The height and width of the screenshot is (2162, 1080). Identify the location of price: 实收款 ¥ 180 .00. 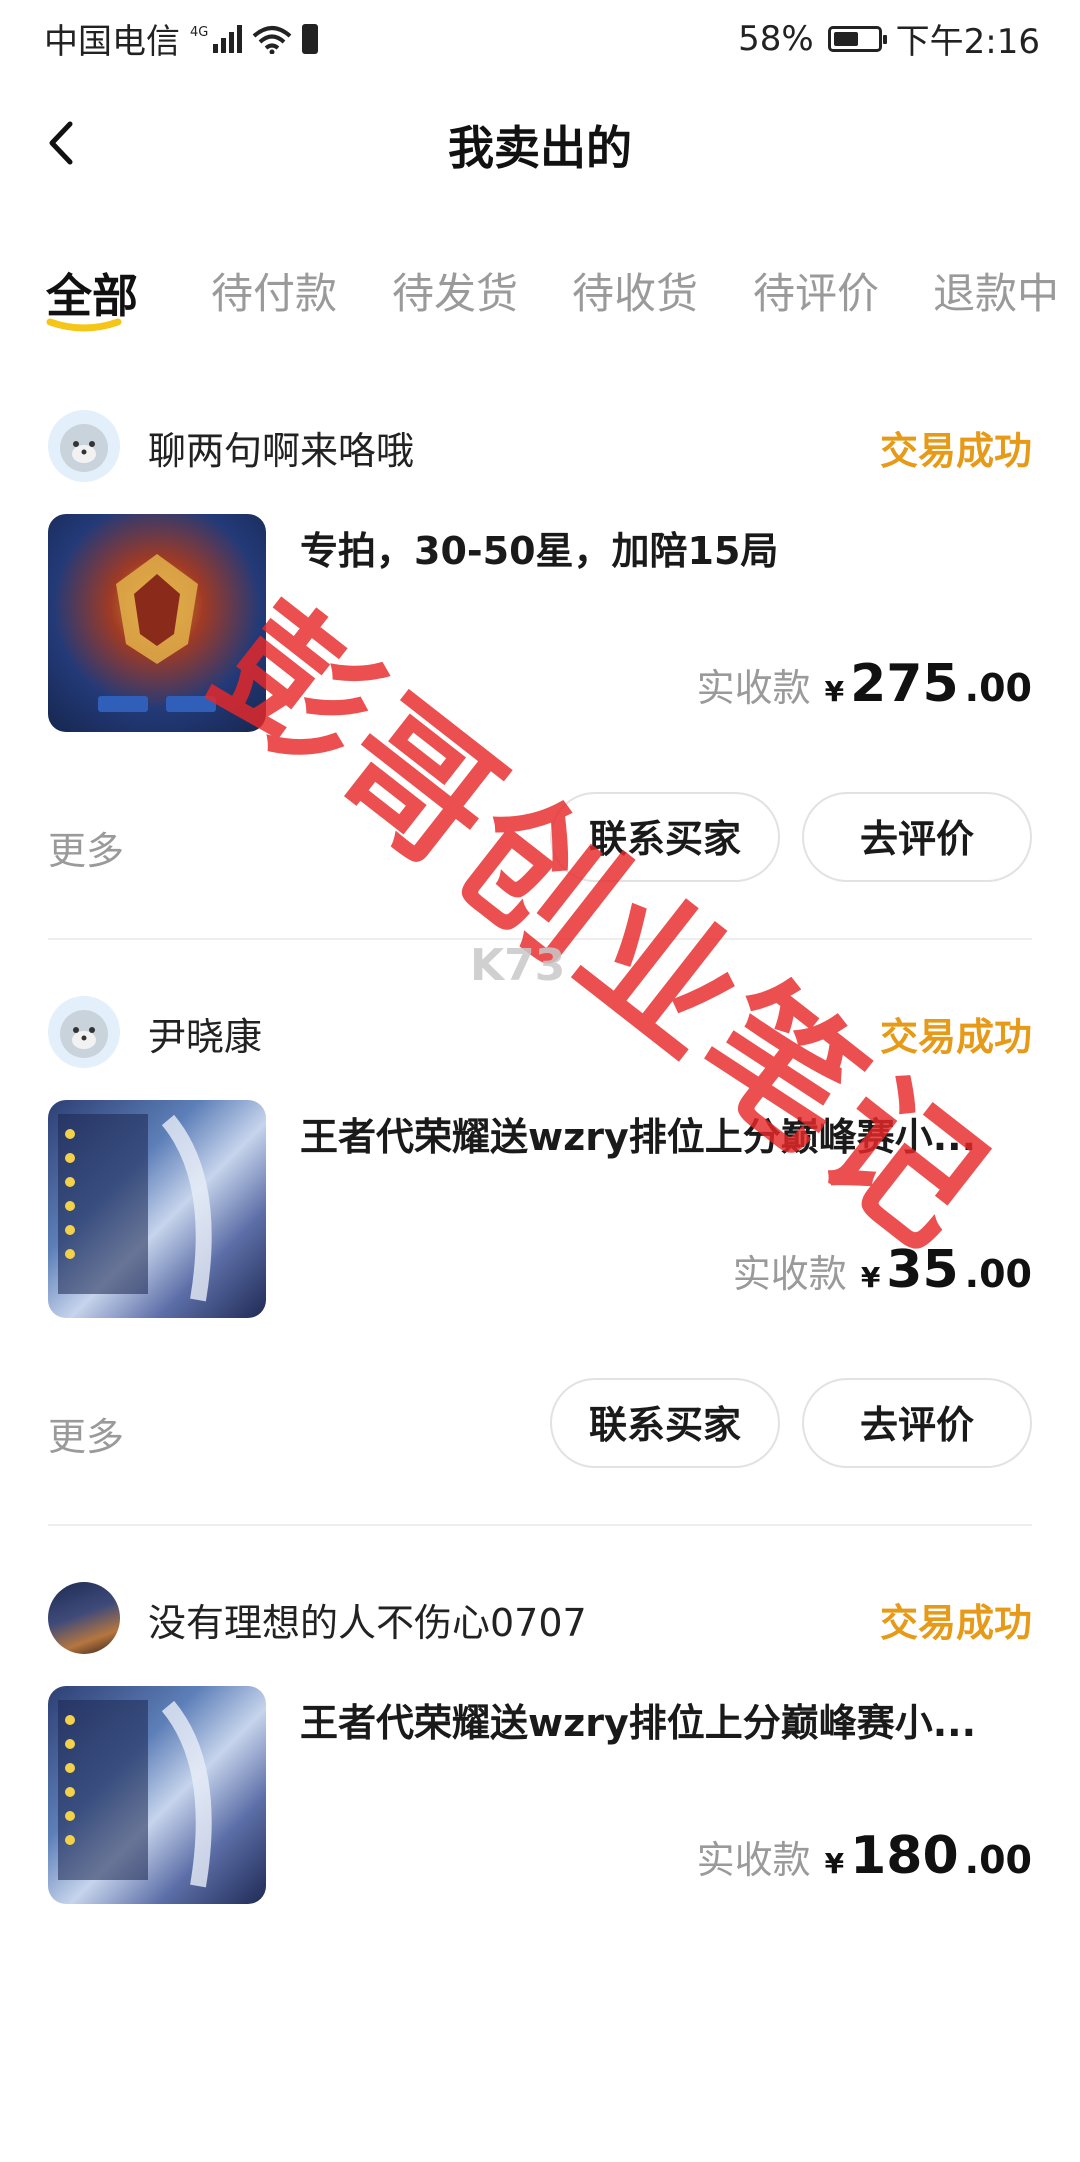
(864, 1856).